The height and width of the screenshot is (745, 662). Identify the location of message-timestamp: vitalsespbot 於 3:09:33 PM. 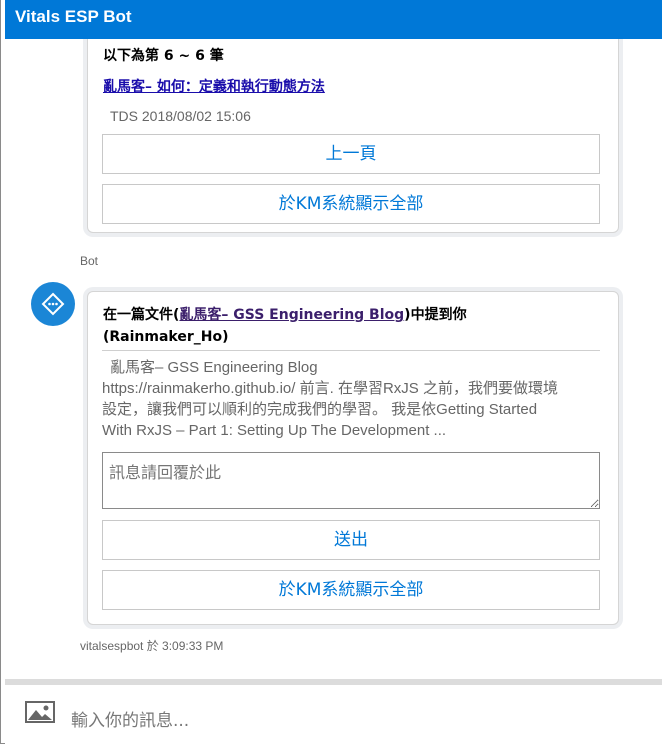
(152, 646).